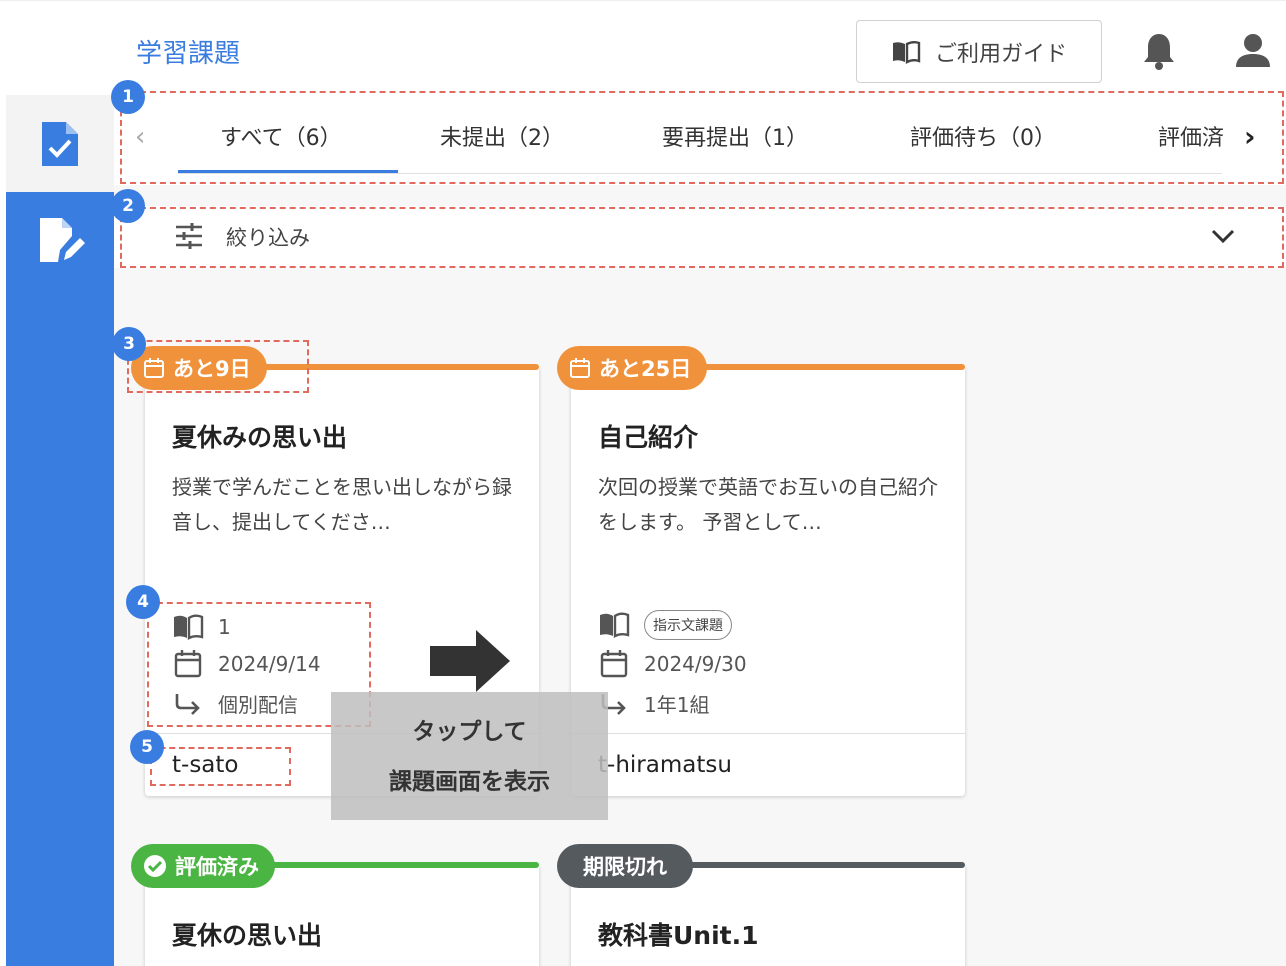  I want to click on card-title: 教科書Unit.1, so click(678, 935).